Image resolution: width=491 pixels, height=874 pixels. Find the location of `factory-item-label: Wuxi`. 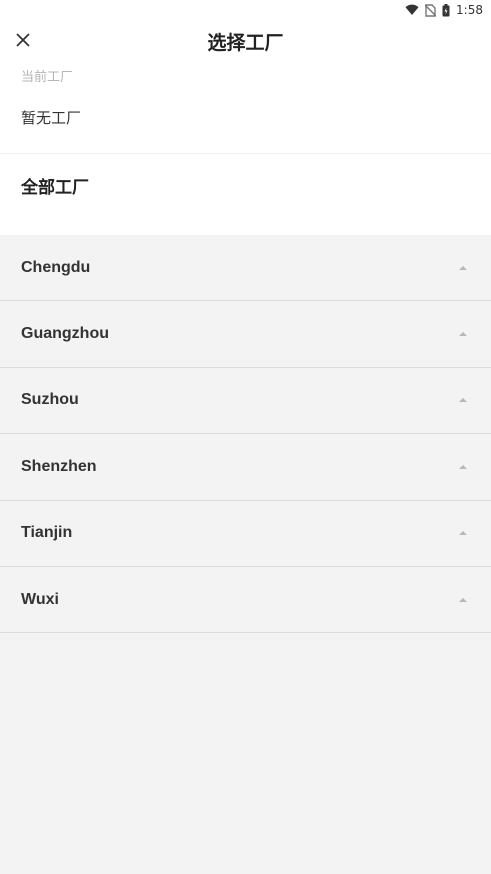

factory-item-label: Wuxi is located at coordinates (40, 599).